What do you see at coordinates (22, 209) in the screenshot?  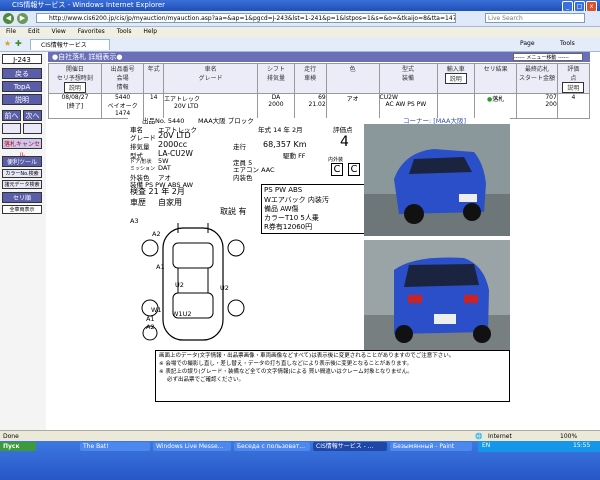 I see `all-display-select: 全車両表示` at bounding box center [22, 209].